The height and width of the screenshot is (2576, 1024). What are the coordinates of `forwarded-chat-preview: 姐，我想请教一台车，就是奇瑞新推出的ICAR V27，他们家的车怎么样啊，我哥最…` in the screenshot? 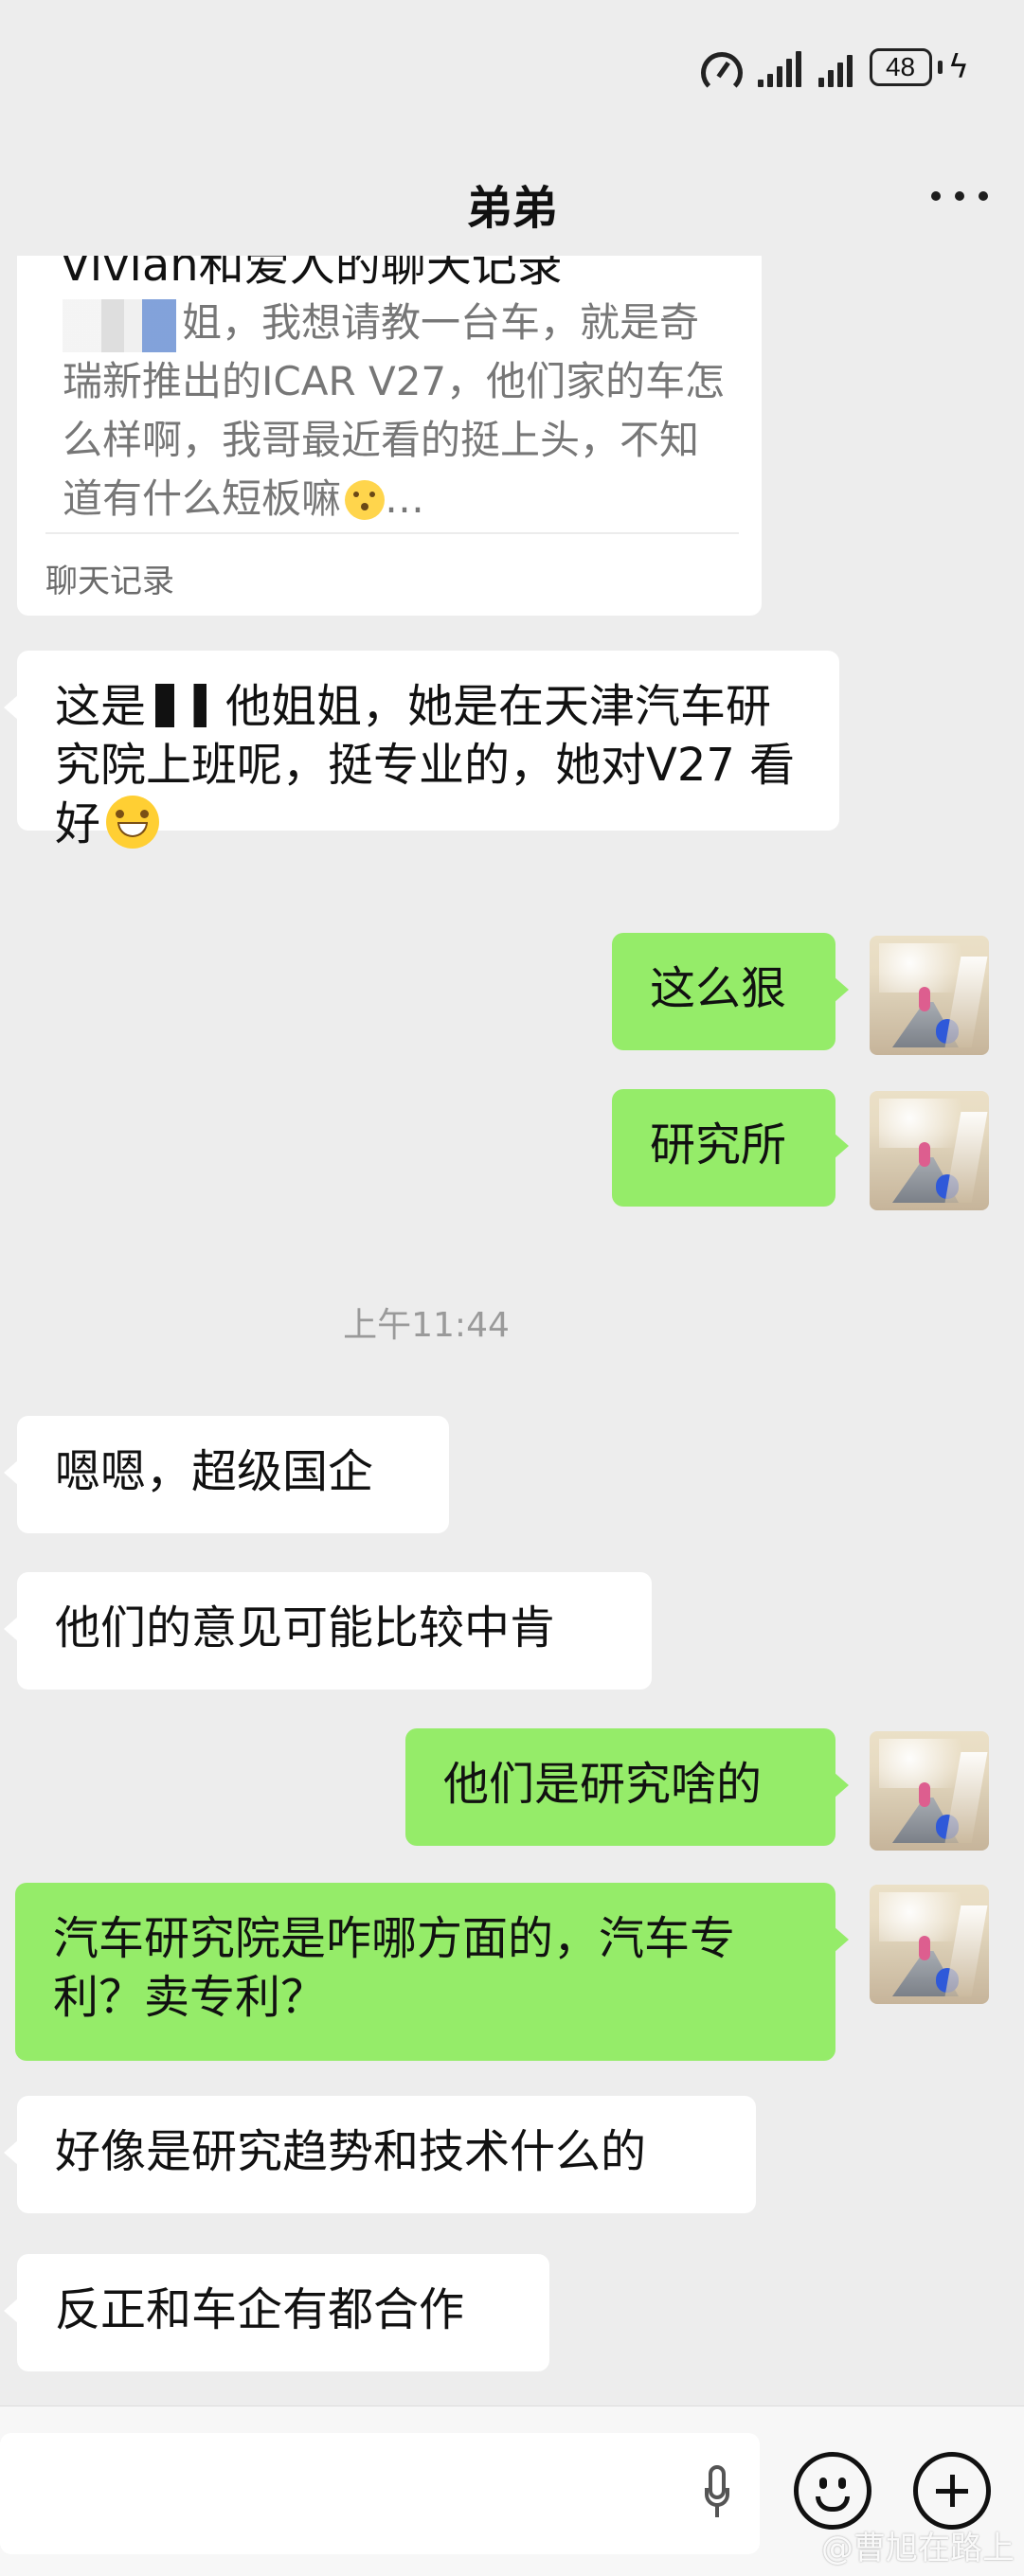 It's located at (399, 411).